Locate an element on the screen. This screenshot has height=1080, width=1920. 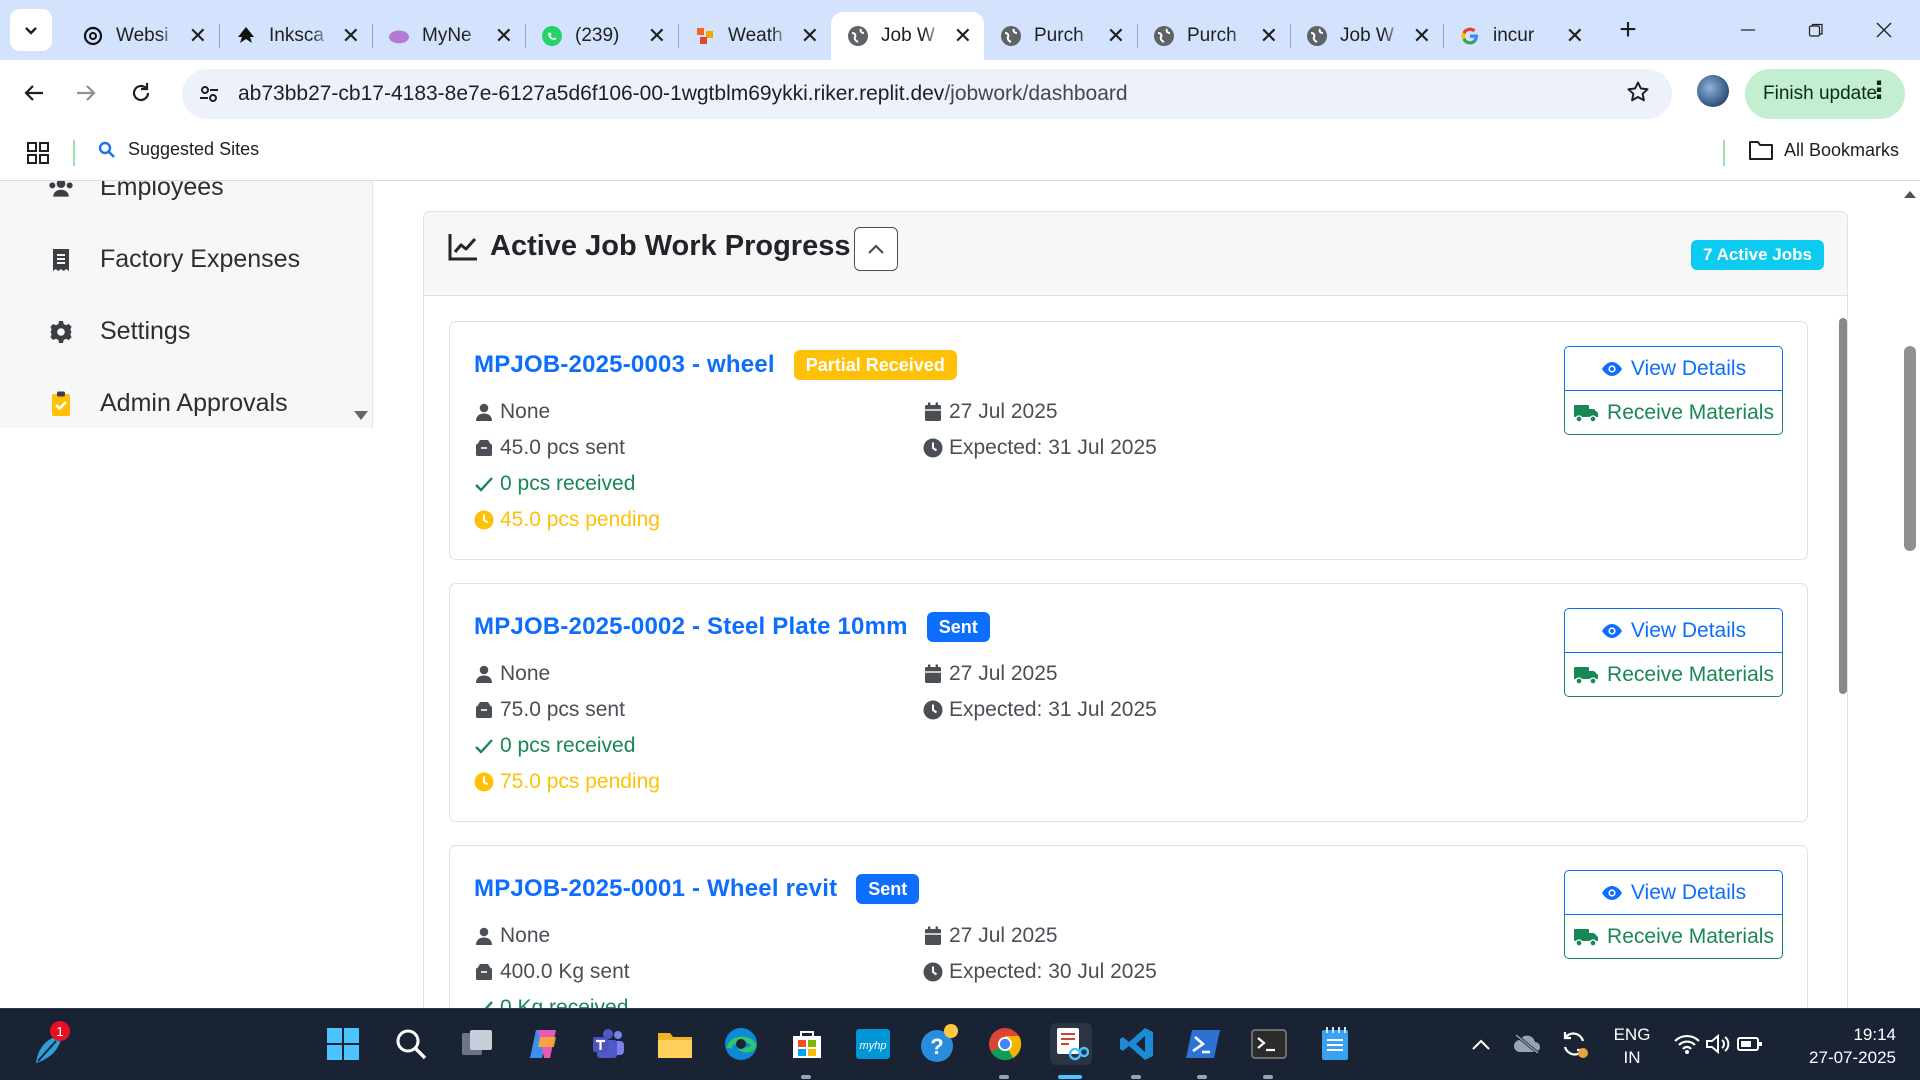
sidebar-item-settings: Settings is located at coordinates (119, 331).